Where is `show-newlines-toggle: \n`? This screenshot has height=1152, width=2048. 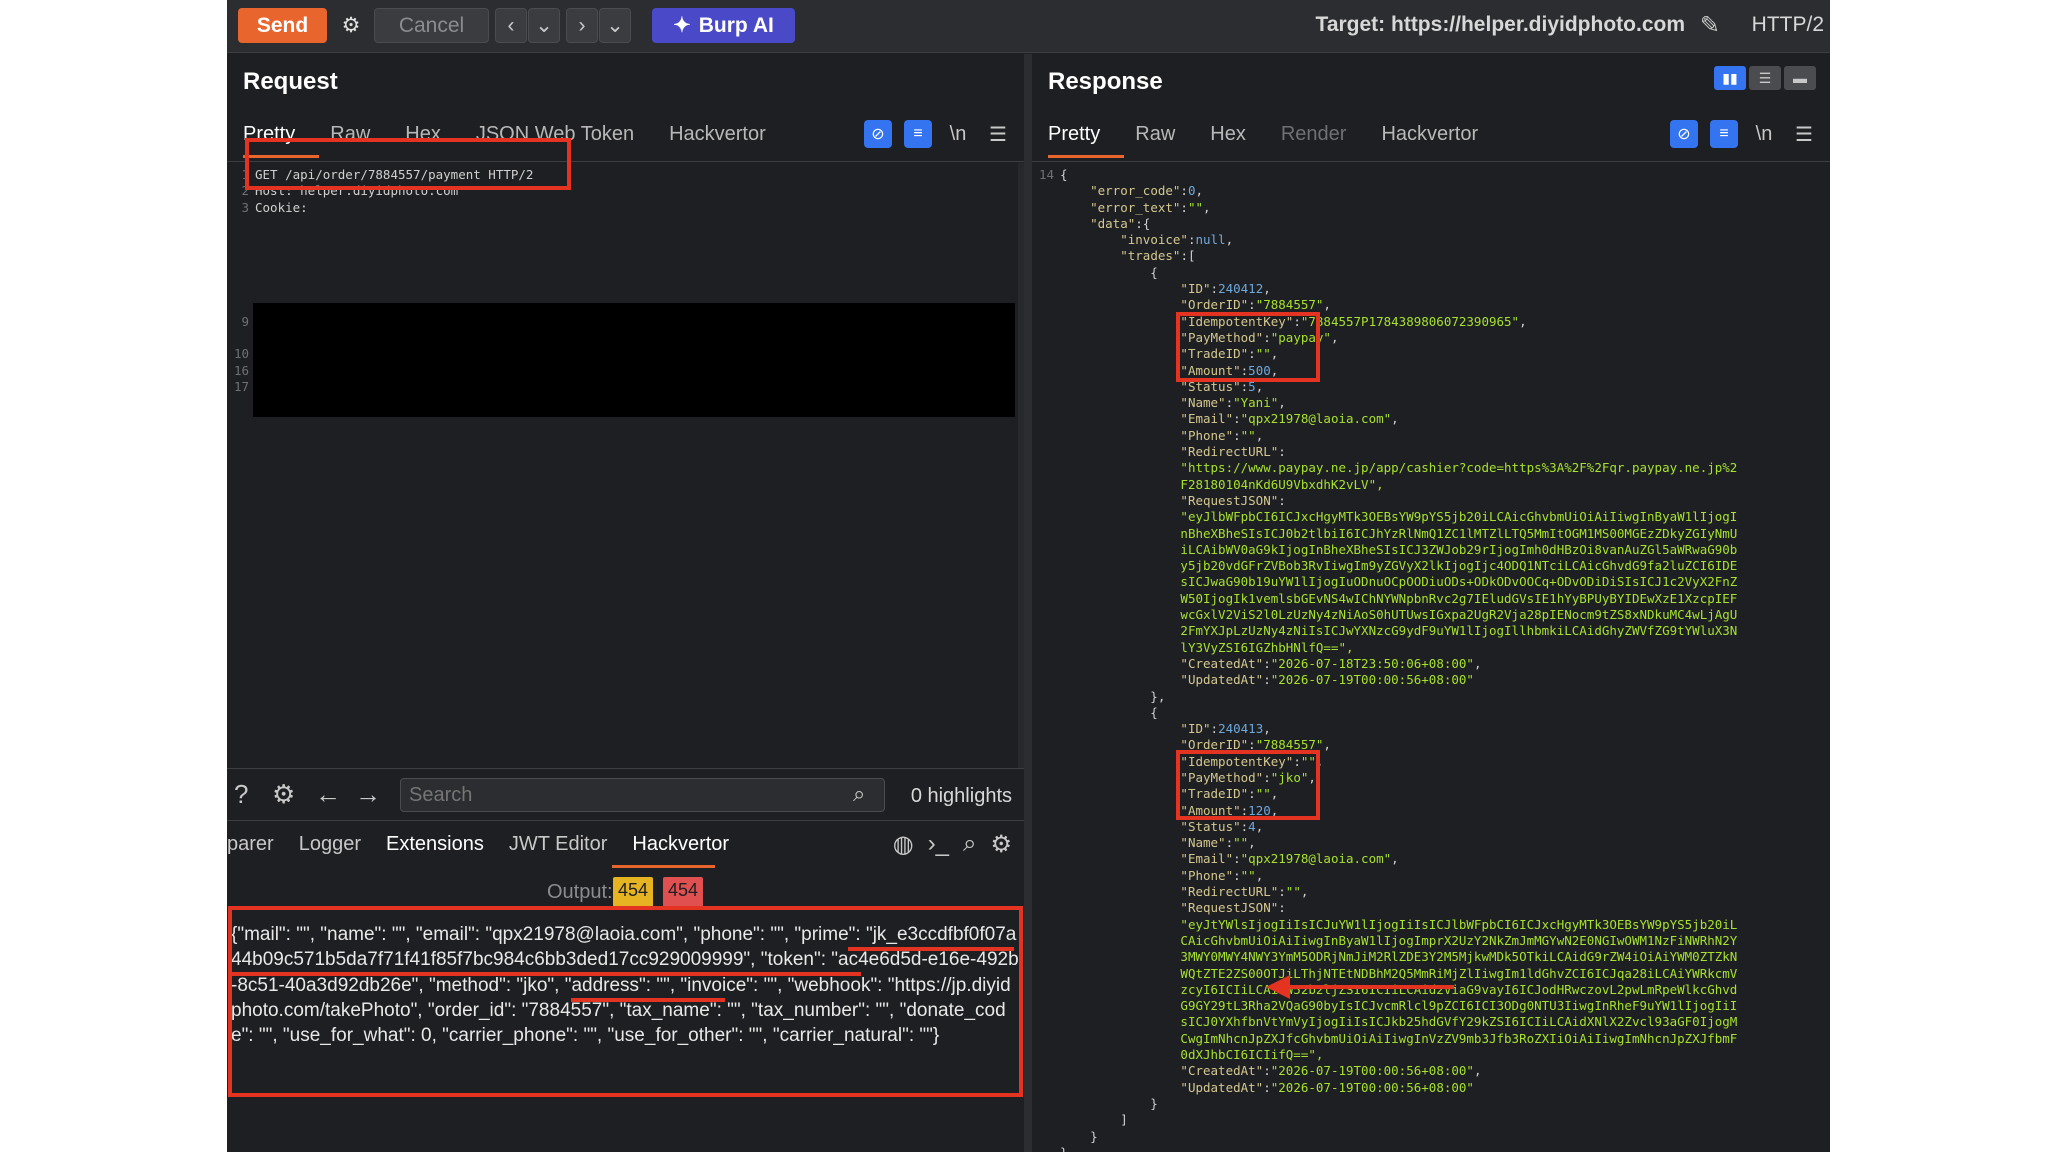 show-newlines-toggle: \n is located at coordinates (958, 134).